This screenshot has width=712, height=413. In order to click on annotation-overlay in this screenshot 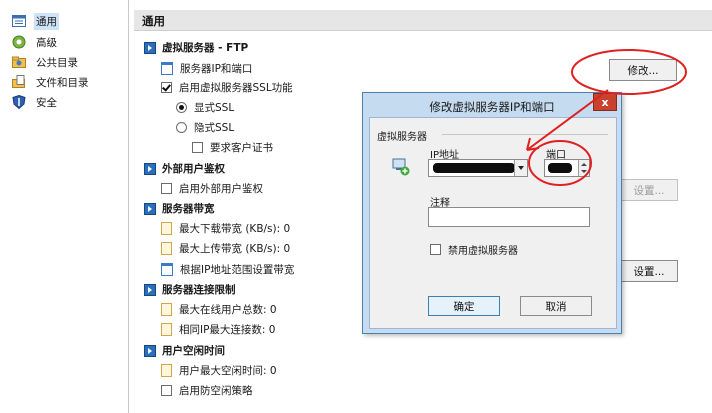, I will do `click(606, 117)`.